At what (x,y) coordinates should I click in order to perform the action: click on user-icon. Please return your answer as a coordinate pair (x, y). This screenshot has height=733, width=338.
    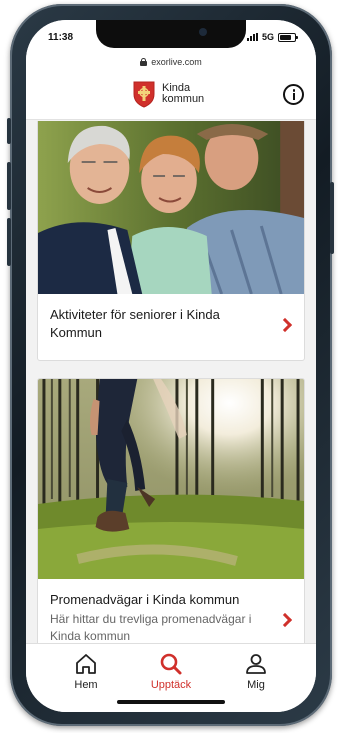
    Looking at the image, I should click on (256, 664).